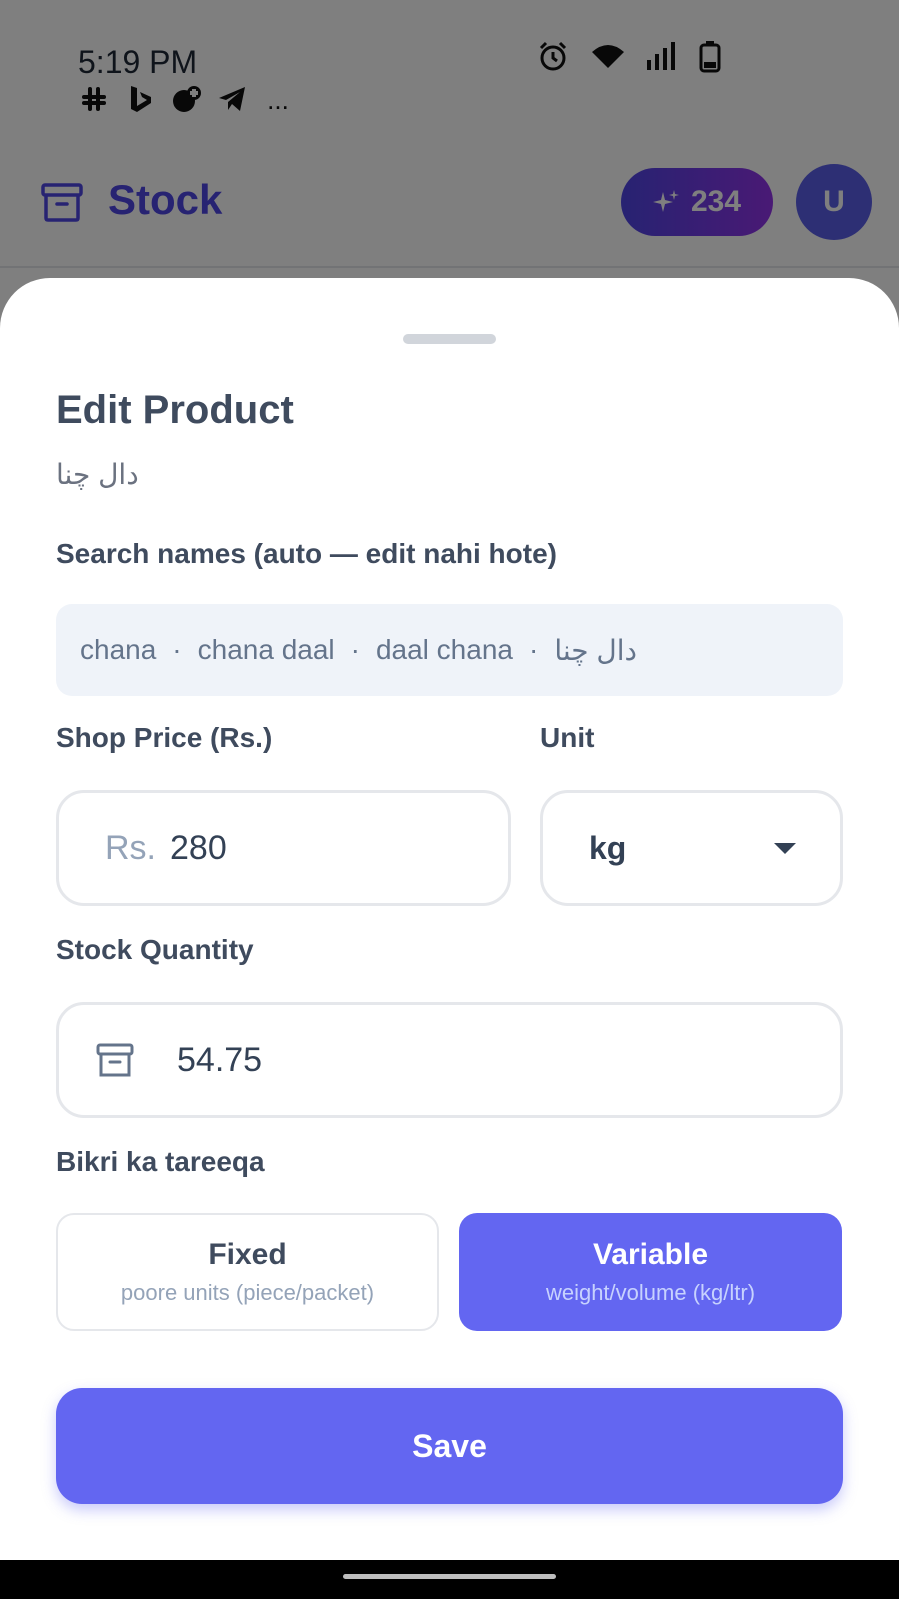 Image resolution: width=899 pixels, height=1599 pixels. What do you see at coordinates (247, 1292) in the screenshot?
I see `method-subtitle: poore units (piece/packet)` at bounding box center [247, 1292].